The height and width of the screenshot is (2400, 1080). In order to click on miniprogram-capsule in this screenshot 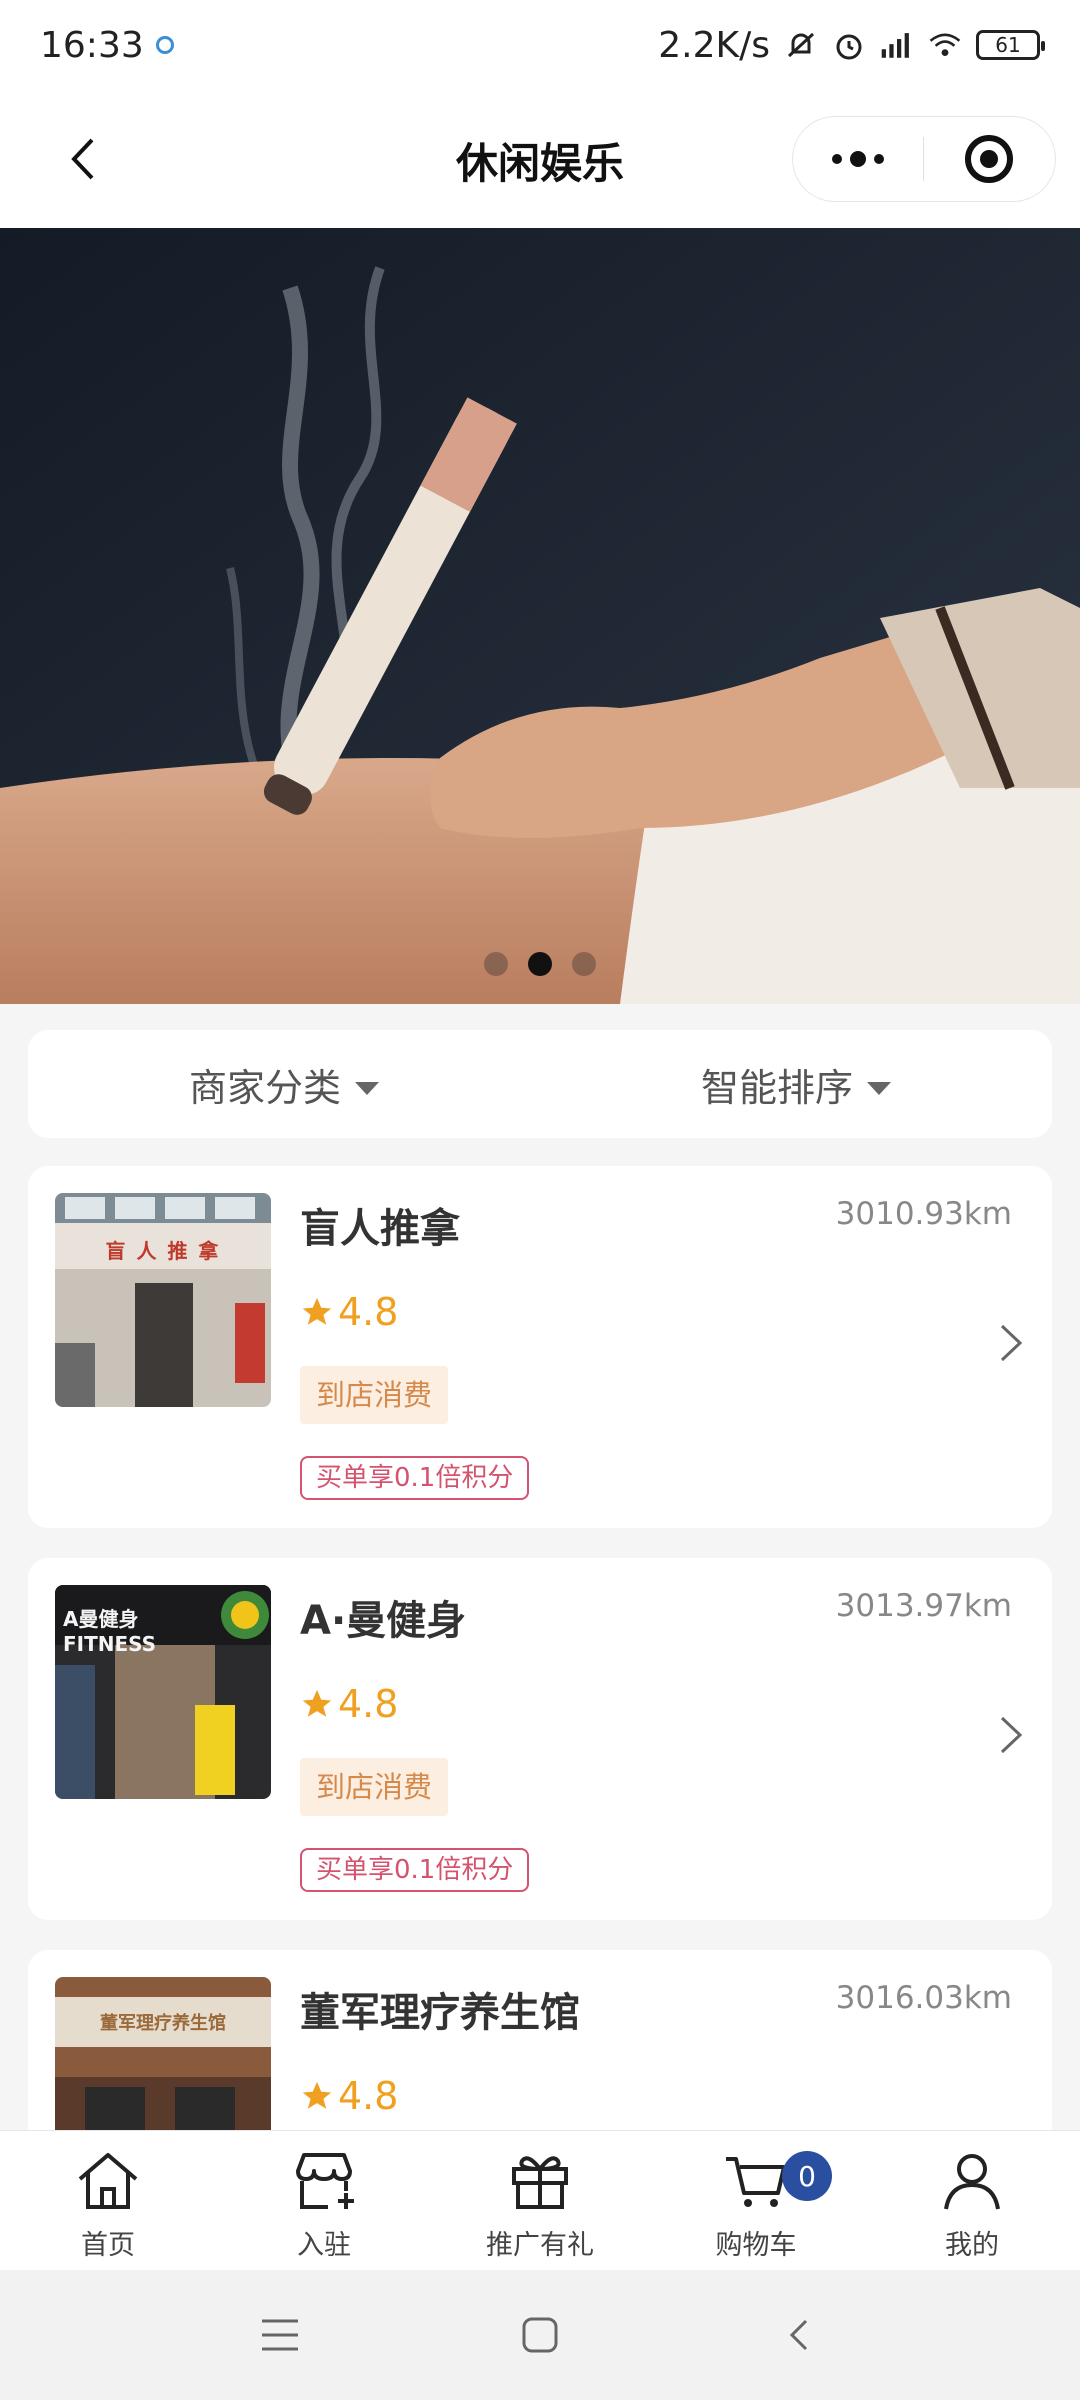, I will do `click(924, 159)`.